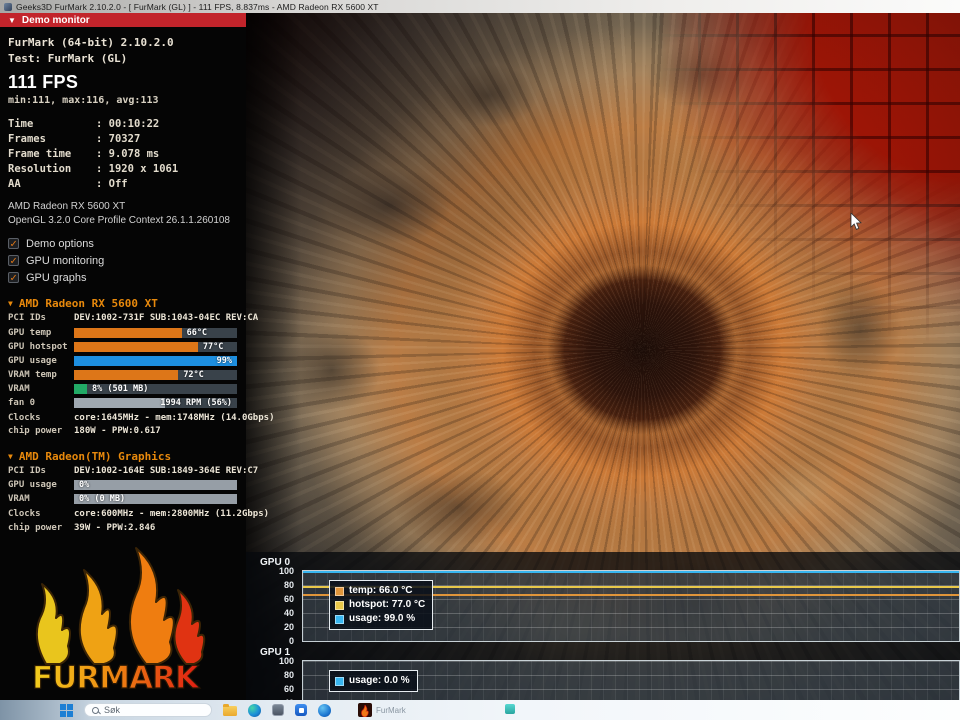  I want to click on vram-usage-bar: 8% (501 MB), so click(155, 388).